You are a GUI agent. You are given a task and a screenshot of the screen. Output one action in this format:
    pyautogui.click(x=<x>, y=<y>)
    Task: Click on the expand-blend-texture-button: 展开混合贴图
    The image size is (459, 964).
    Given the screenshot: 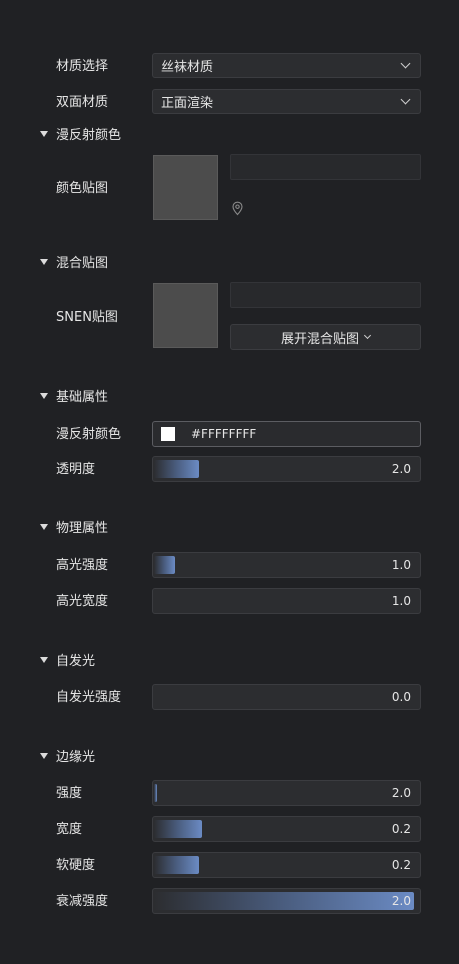 What is the action you would take?
    pyautogui.click(x=325, y=337)
    